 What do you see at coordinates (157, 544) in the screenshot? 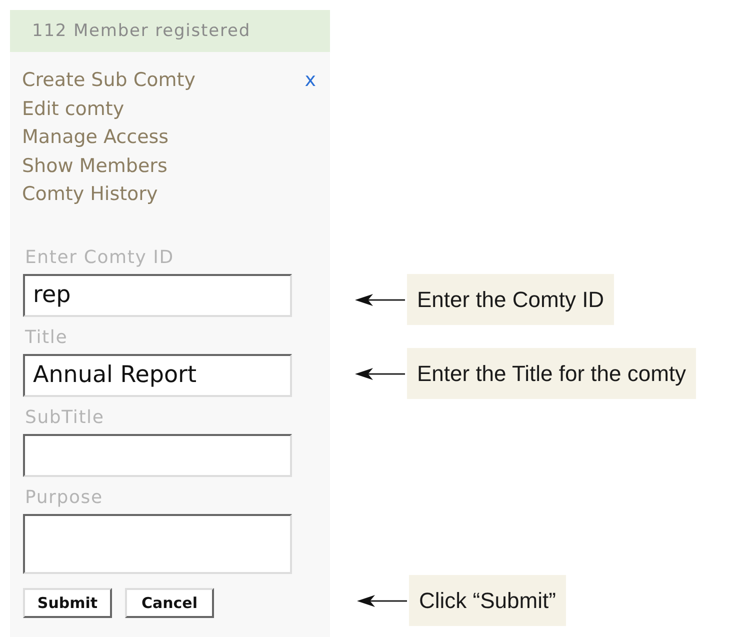
I see `purpose-field` at bounding box center [157, 544].